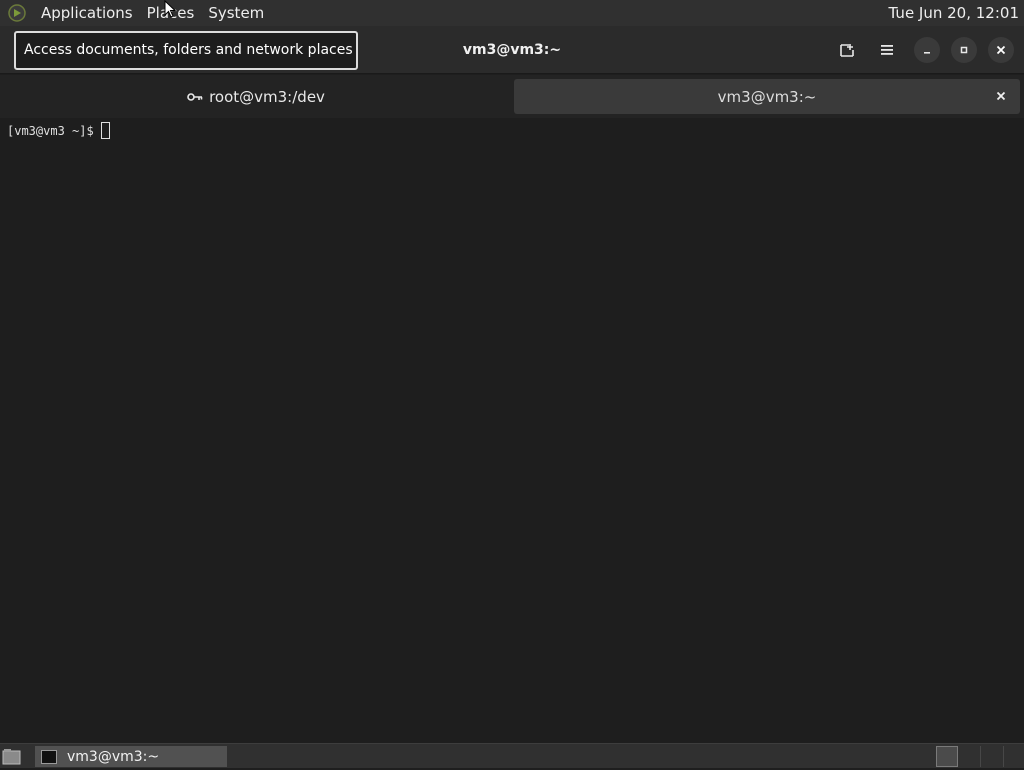 The width and height of the screenshot is (1024, 770). I want to click on menu-system: System, so click(236, 13).